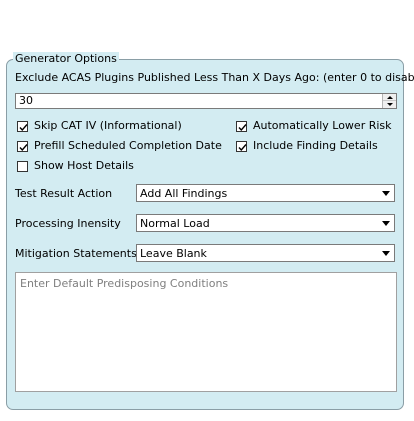 This screenshot has height=421, width=414. Describe the element at coordinates (206, 101) in the screenshot. I see `exclude-days-spinner: 30` at that location.